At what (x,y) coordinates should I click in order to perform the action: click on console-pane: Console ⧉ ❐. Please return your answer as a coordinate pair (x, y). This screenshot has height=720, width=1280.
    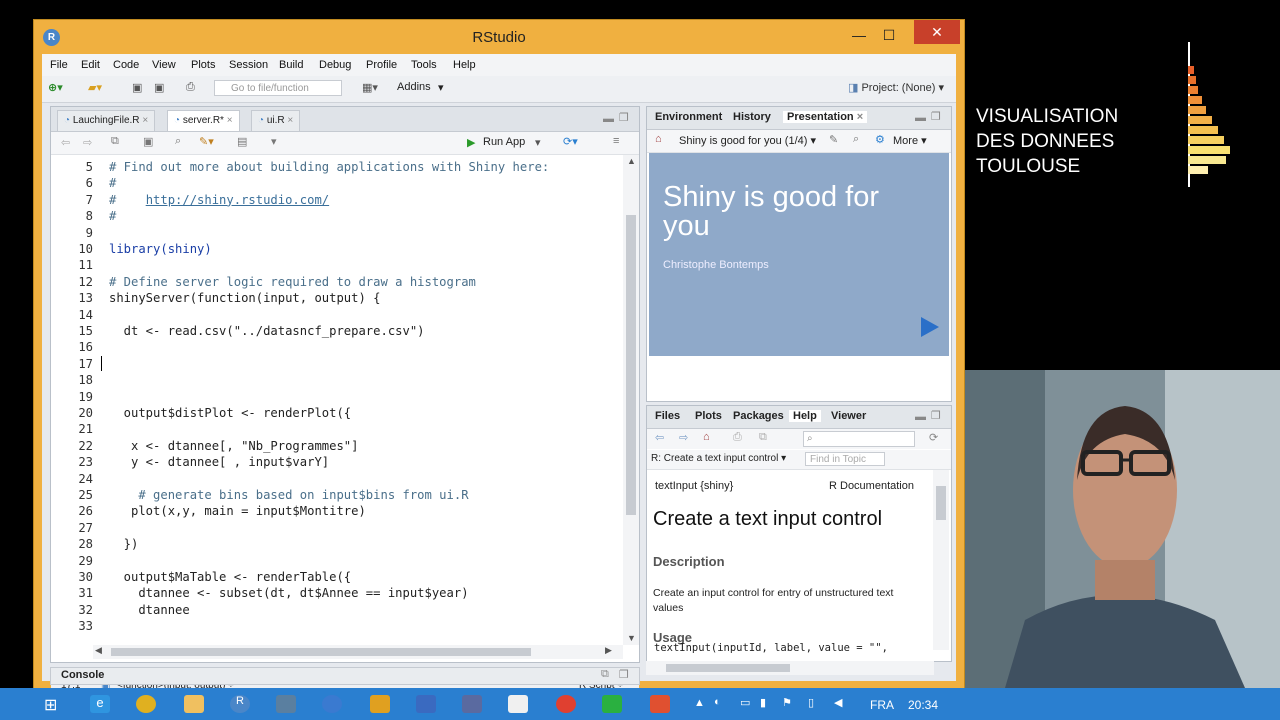
    Looking at the image, I should click on (345, 676).